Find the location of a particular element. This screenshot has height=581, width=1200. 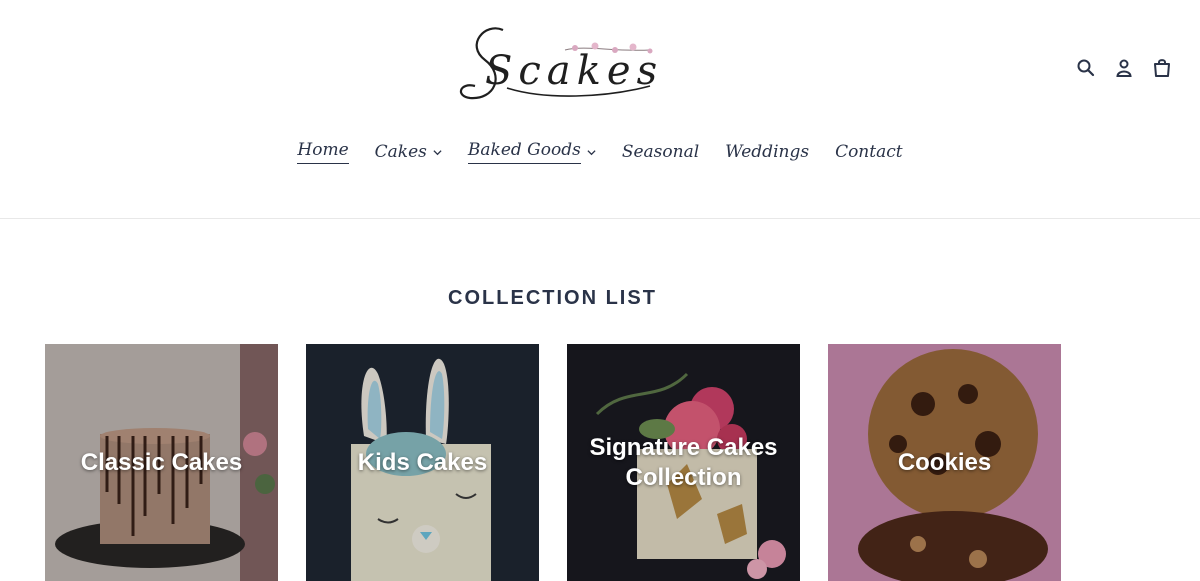

collection-title: Classic Cakes is located at coordinates (161, 462).